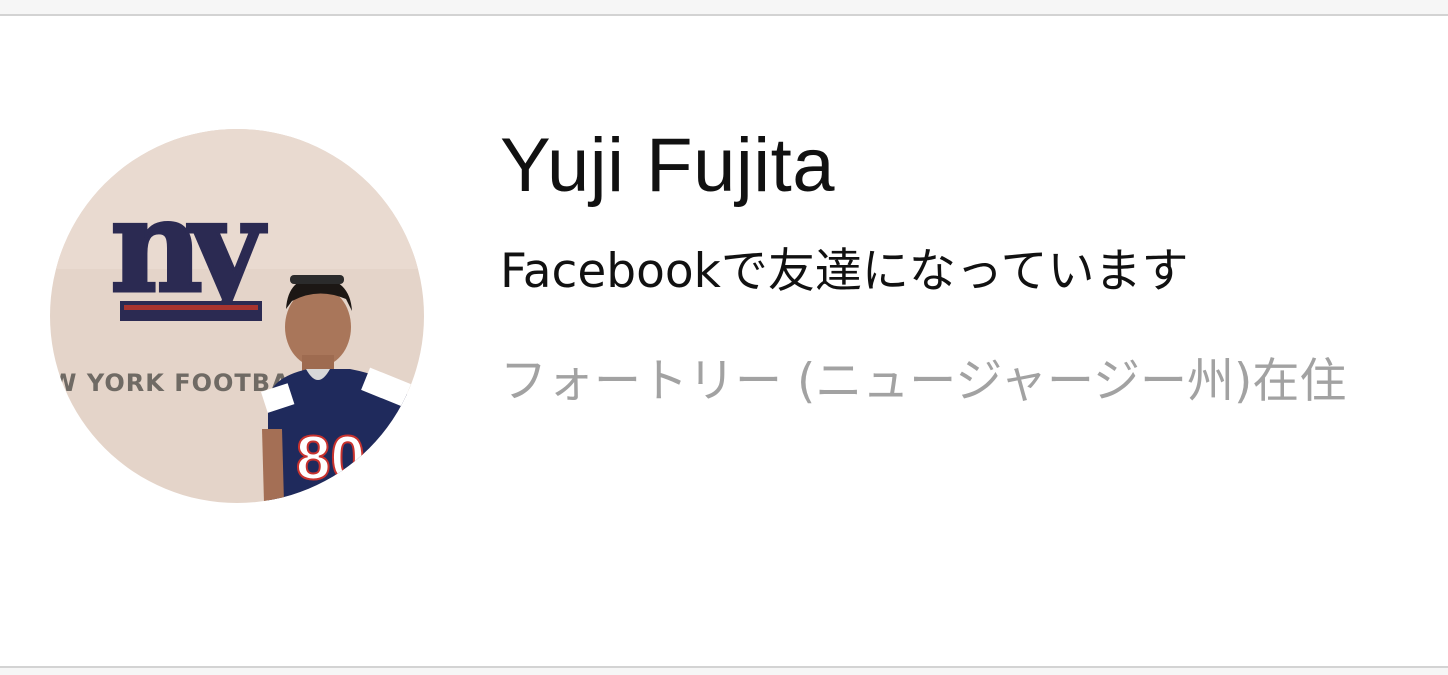 The width and height of the screenshot is (1448, 675). I want to click on jersey-number-text: 80, so click(330, 458).